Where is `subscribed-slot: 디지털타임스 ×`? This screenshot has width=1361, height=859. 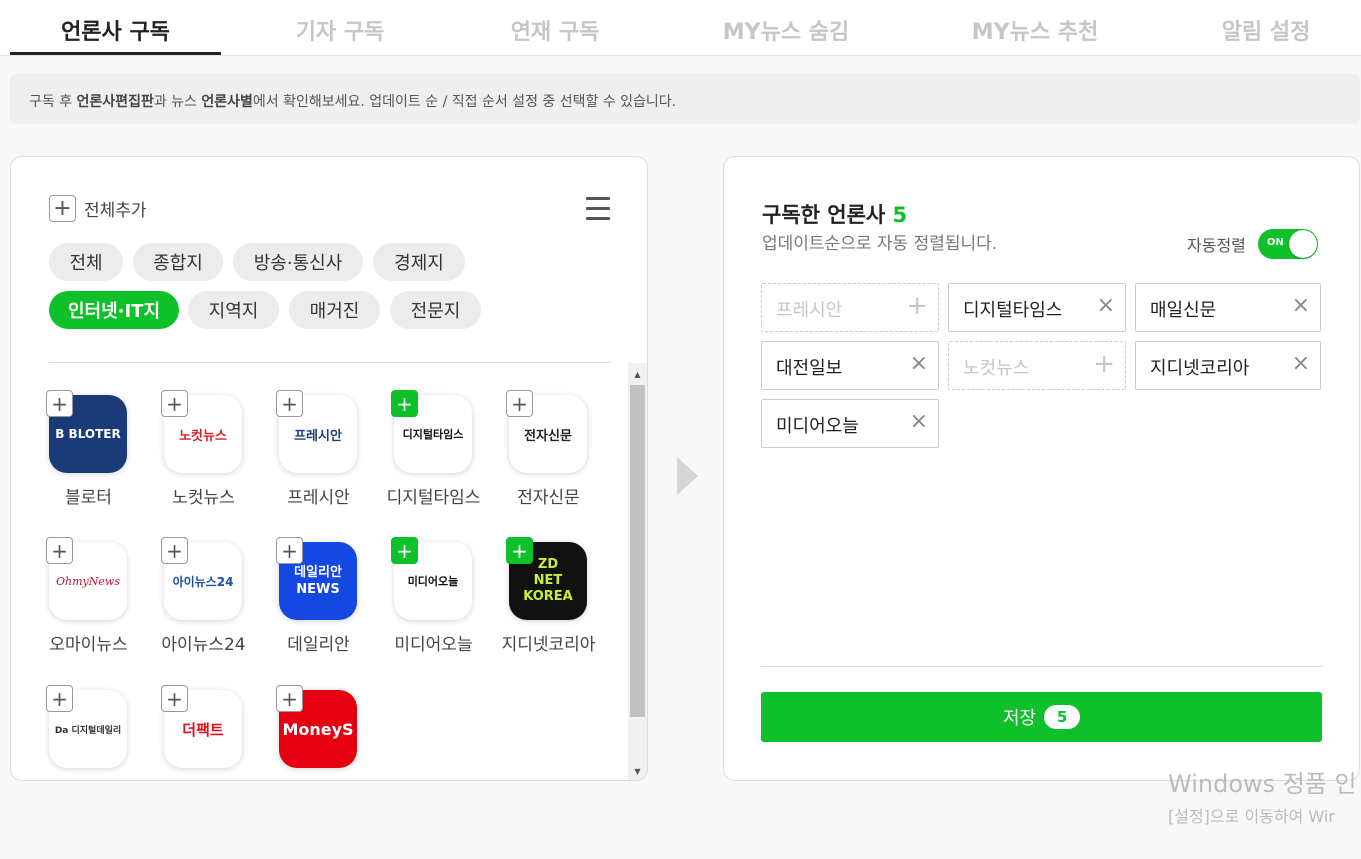
subscribed-slot: 디지털타임스 × is located at coordinates (1037, 307).